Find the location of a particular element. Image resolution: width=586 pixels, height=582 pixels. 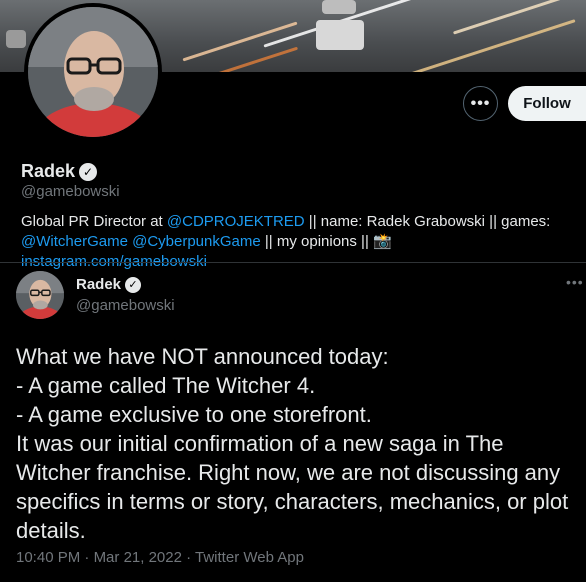

camera-emoji-icon: 📸 is located at coordinates (382, 241).